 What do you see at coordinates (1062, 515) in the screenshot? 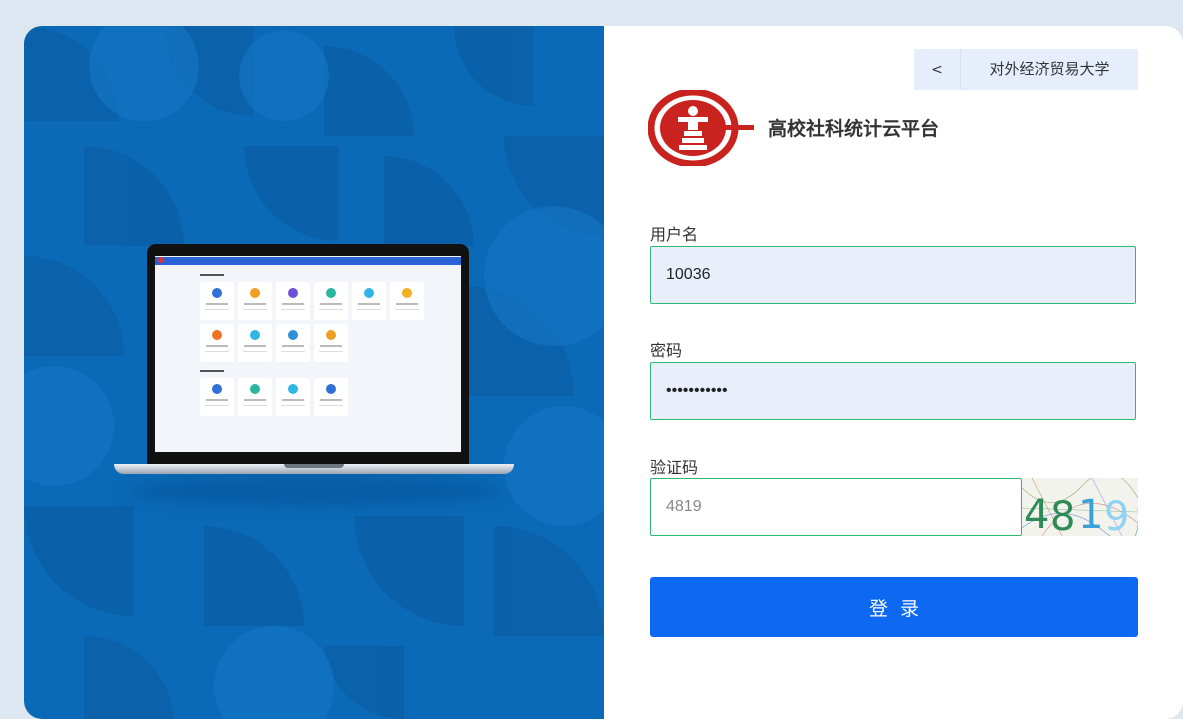
I see `captcha-digit: 8` at bounding box center [1062, 515].